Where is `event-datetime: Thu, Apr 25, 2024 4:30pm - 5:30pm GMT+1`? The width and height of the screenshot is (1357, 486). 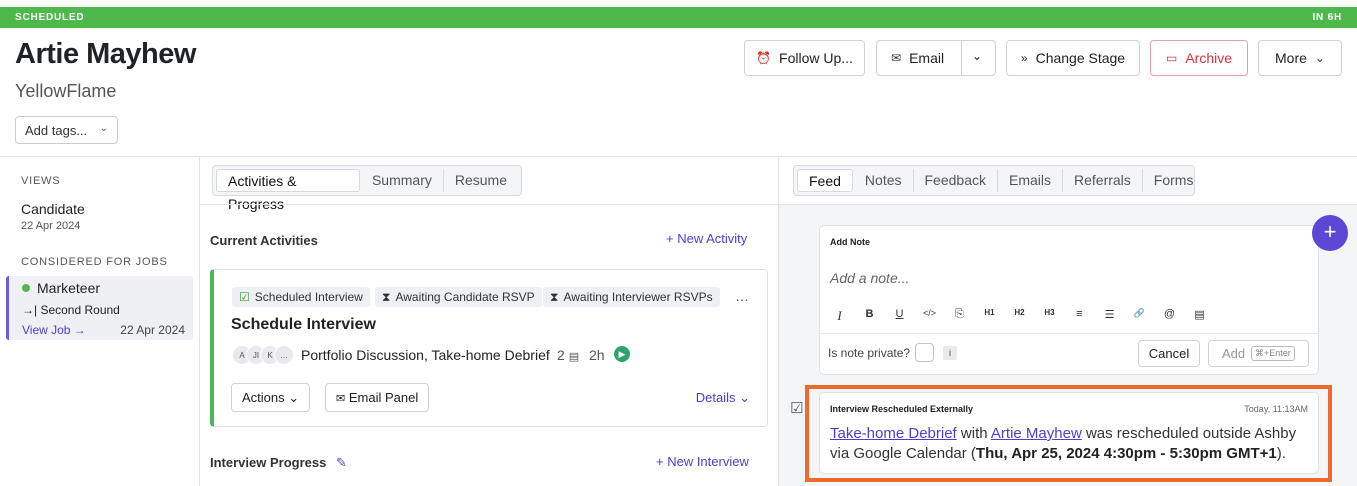
event-datetime: Thu, Apr 25, 2024 4:30pm - 5:30pm GMT+1 is located at coordinates (1126, 453).